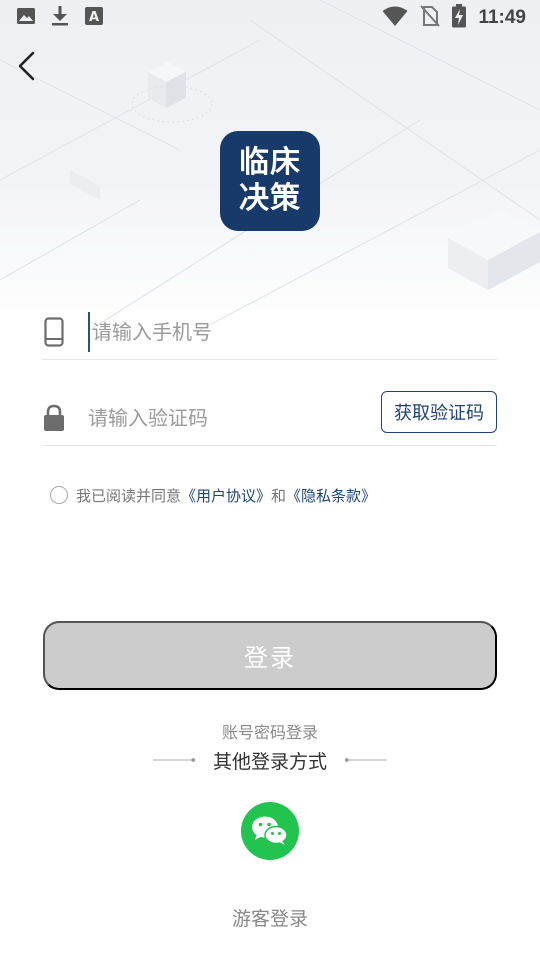 The width and height of the screenshot is (540, 960). What do you see at coordinates (226, 495) in the screenshot?
I see `user-agreement-link: 《用户协议》` at bounding box center [226, 495].